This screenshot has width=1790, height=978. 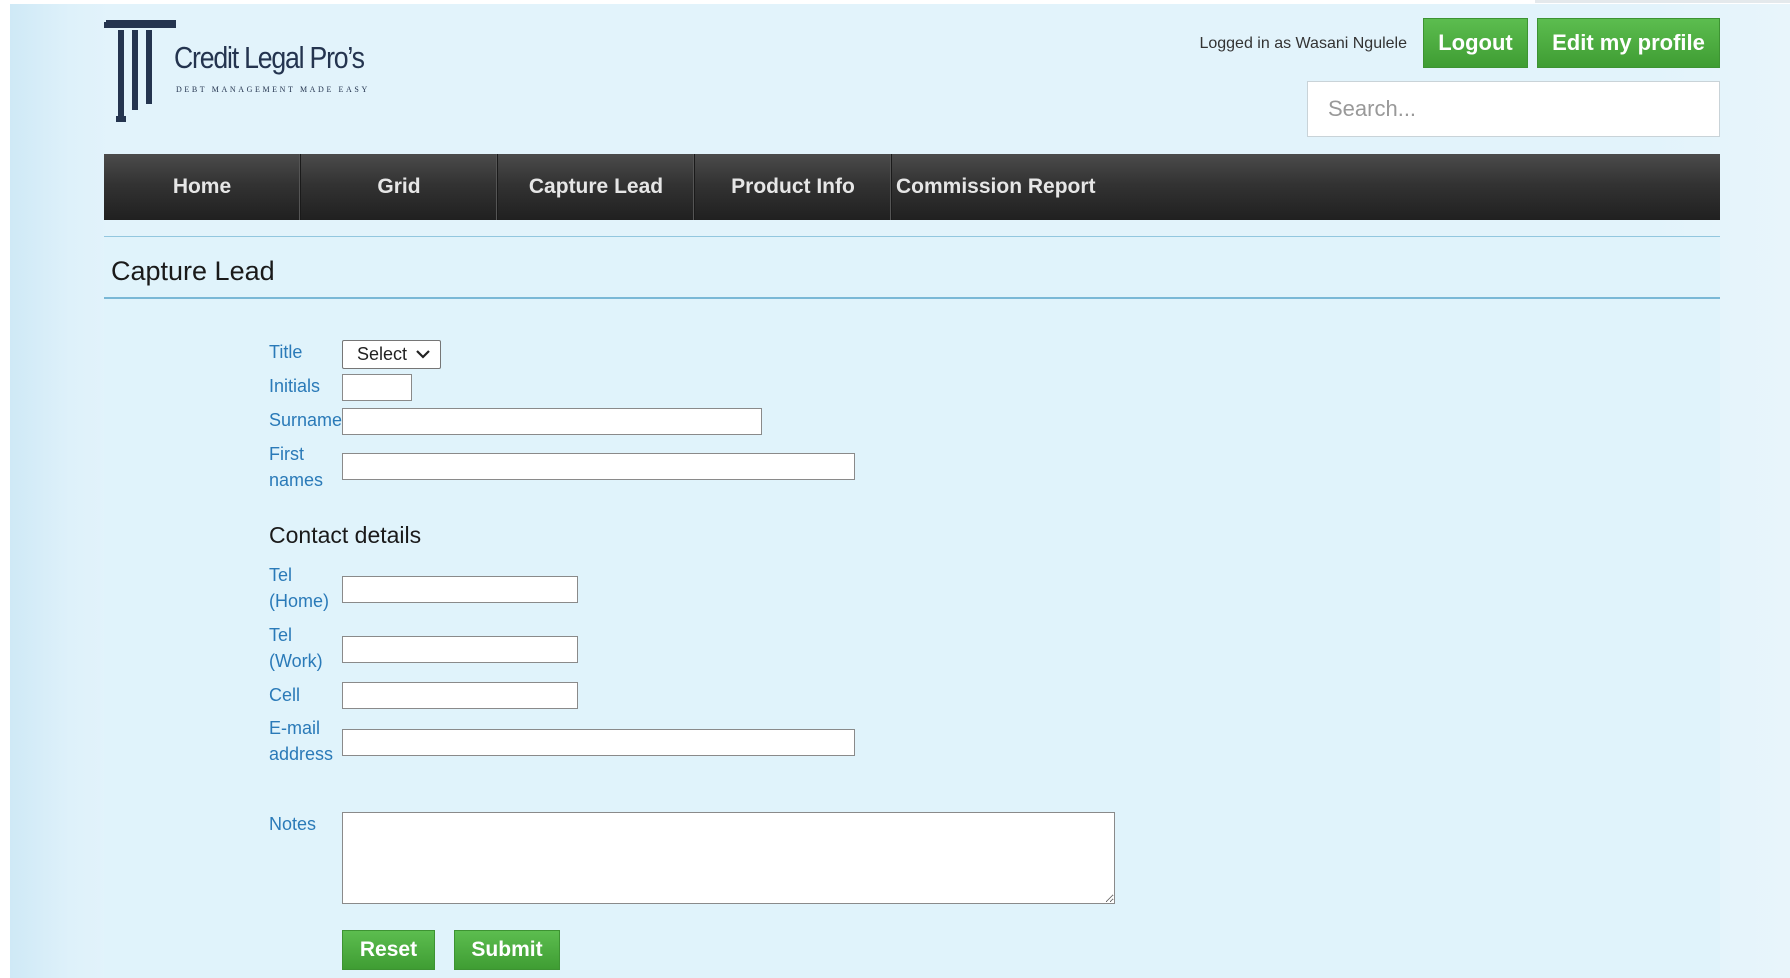 I want to click on title-top-divider, so click(x=912, y=236).